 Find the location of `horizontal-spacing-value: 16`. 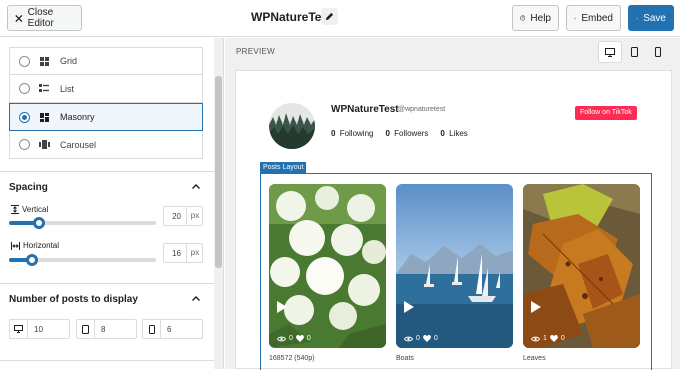

horizontal-spacing-value: 16 is located at coordinates (176, 253).